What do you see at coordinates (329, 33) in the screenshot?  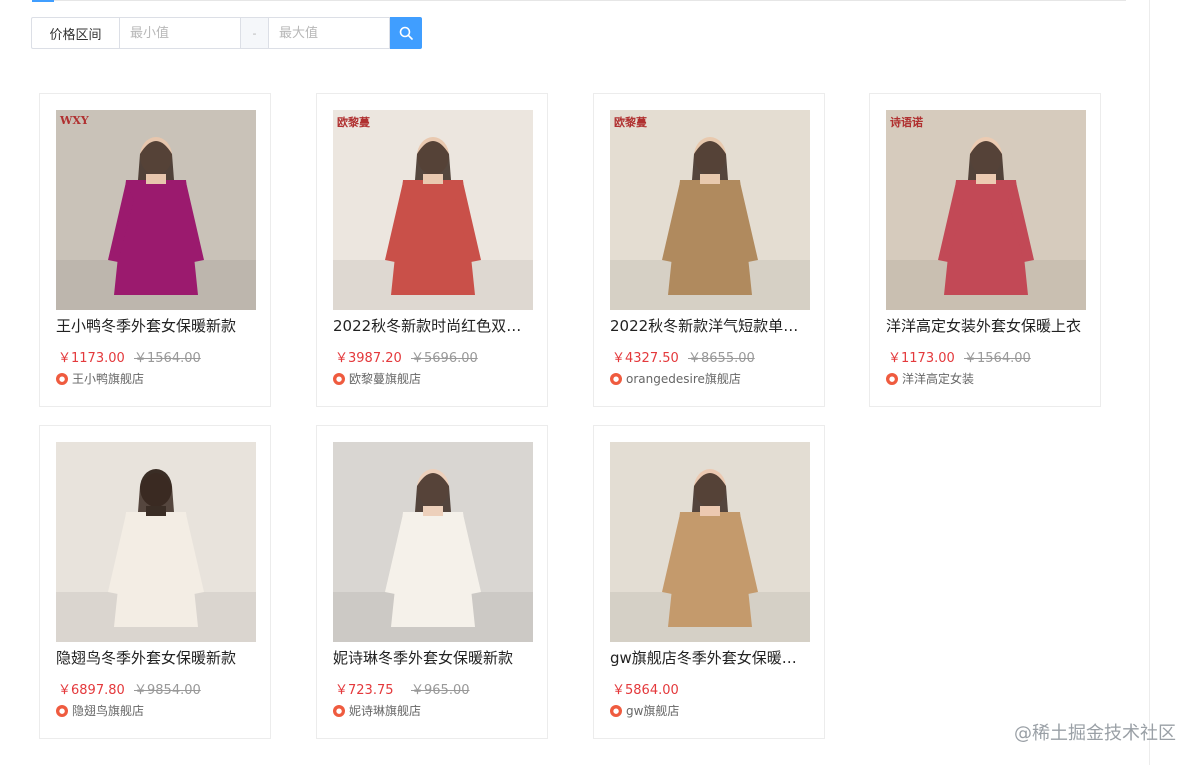 I see `max-price-input` at bounding box center [329, 33].